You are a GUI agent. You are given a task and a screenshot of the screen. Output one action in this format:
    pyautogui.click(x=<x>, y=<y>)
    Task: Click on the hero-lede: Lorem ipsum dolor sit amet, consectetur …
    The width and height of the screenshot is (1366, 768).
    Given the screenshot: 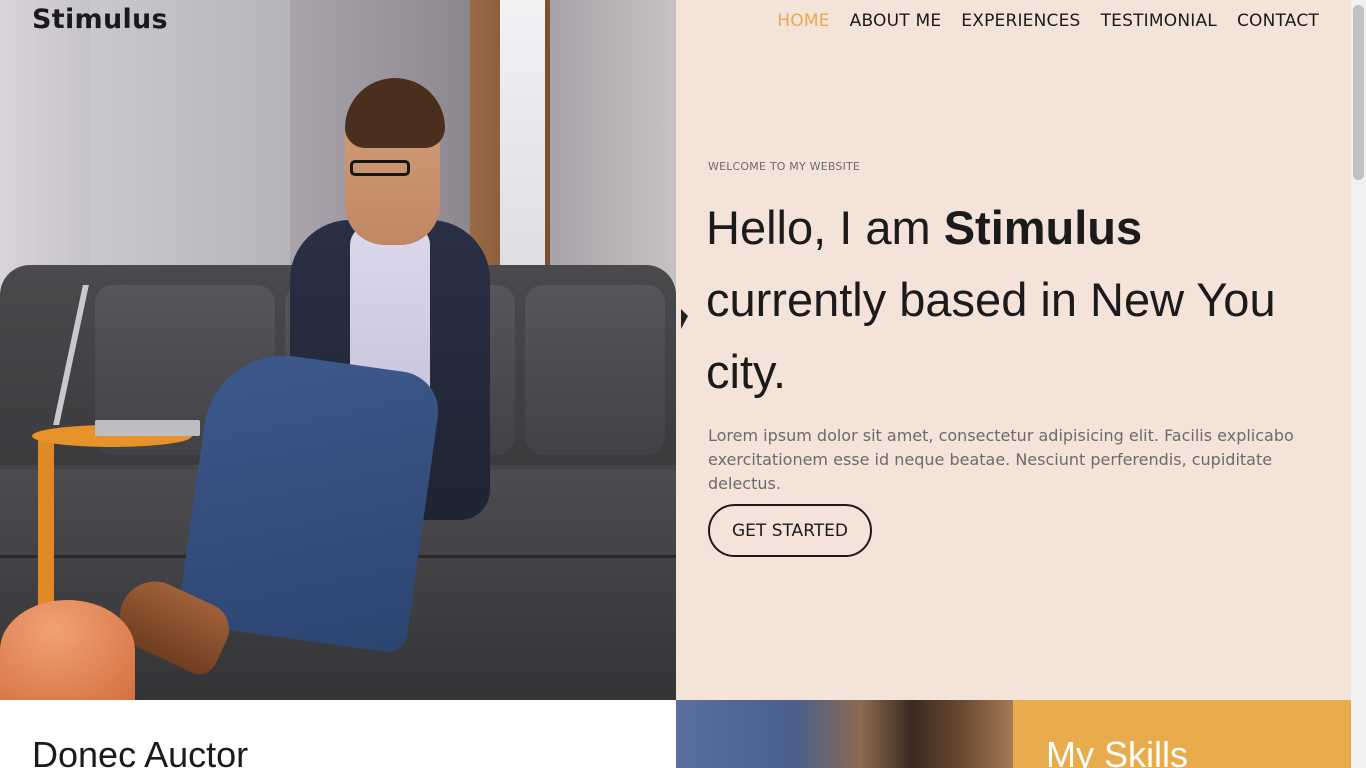 What is the action you would take?
    pyautogui.click(x=1001, y=459)
    